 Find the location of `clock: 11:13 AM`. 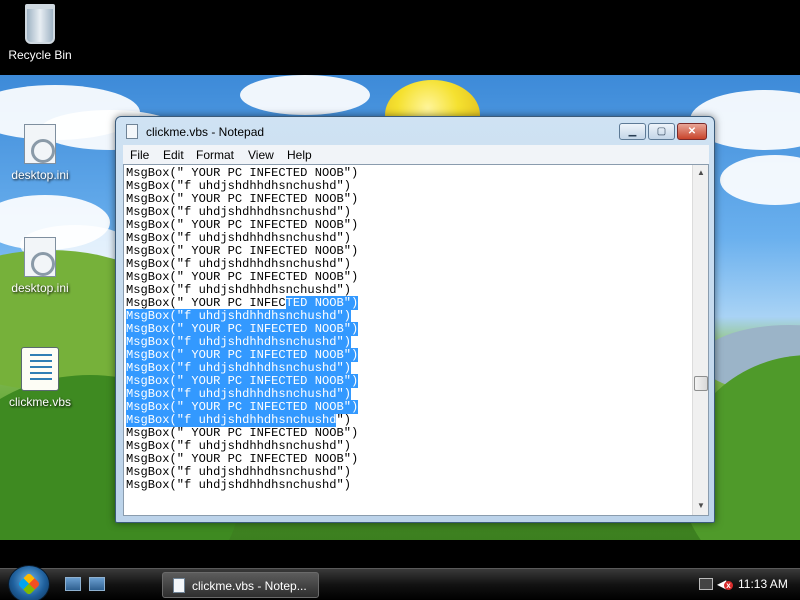

clock: 11:13 AM is located at coordinates (763, 584).